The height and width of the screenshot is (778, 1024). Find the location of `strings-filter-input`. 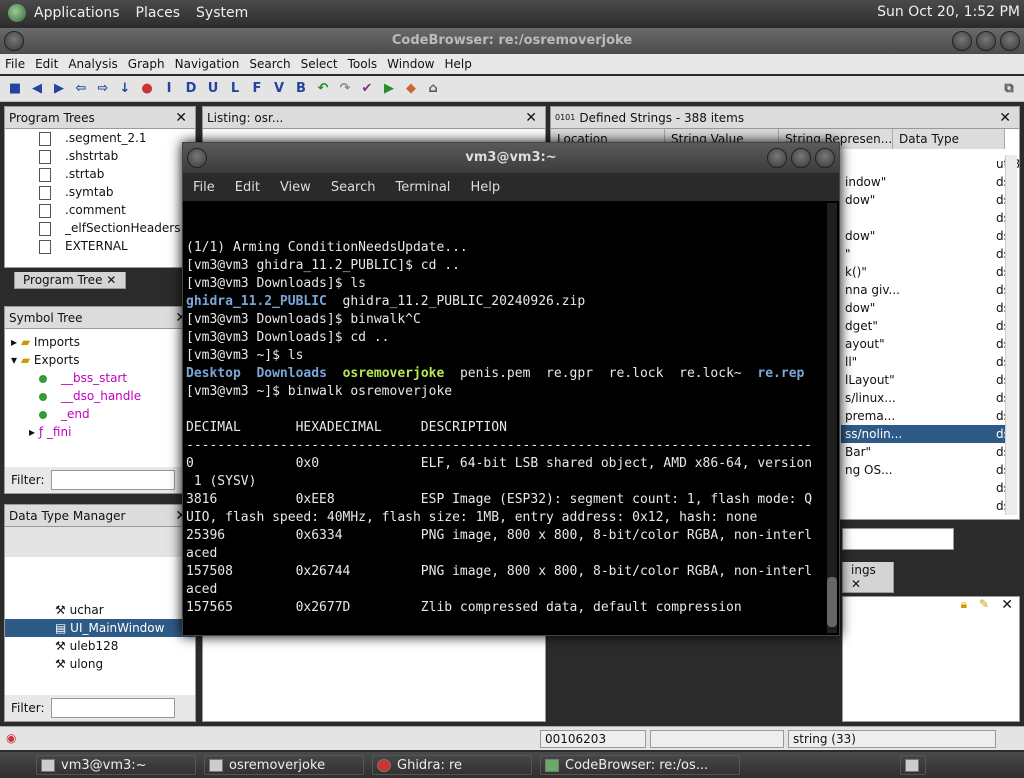

strings-filter-input is located at coordinates (898, 539).